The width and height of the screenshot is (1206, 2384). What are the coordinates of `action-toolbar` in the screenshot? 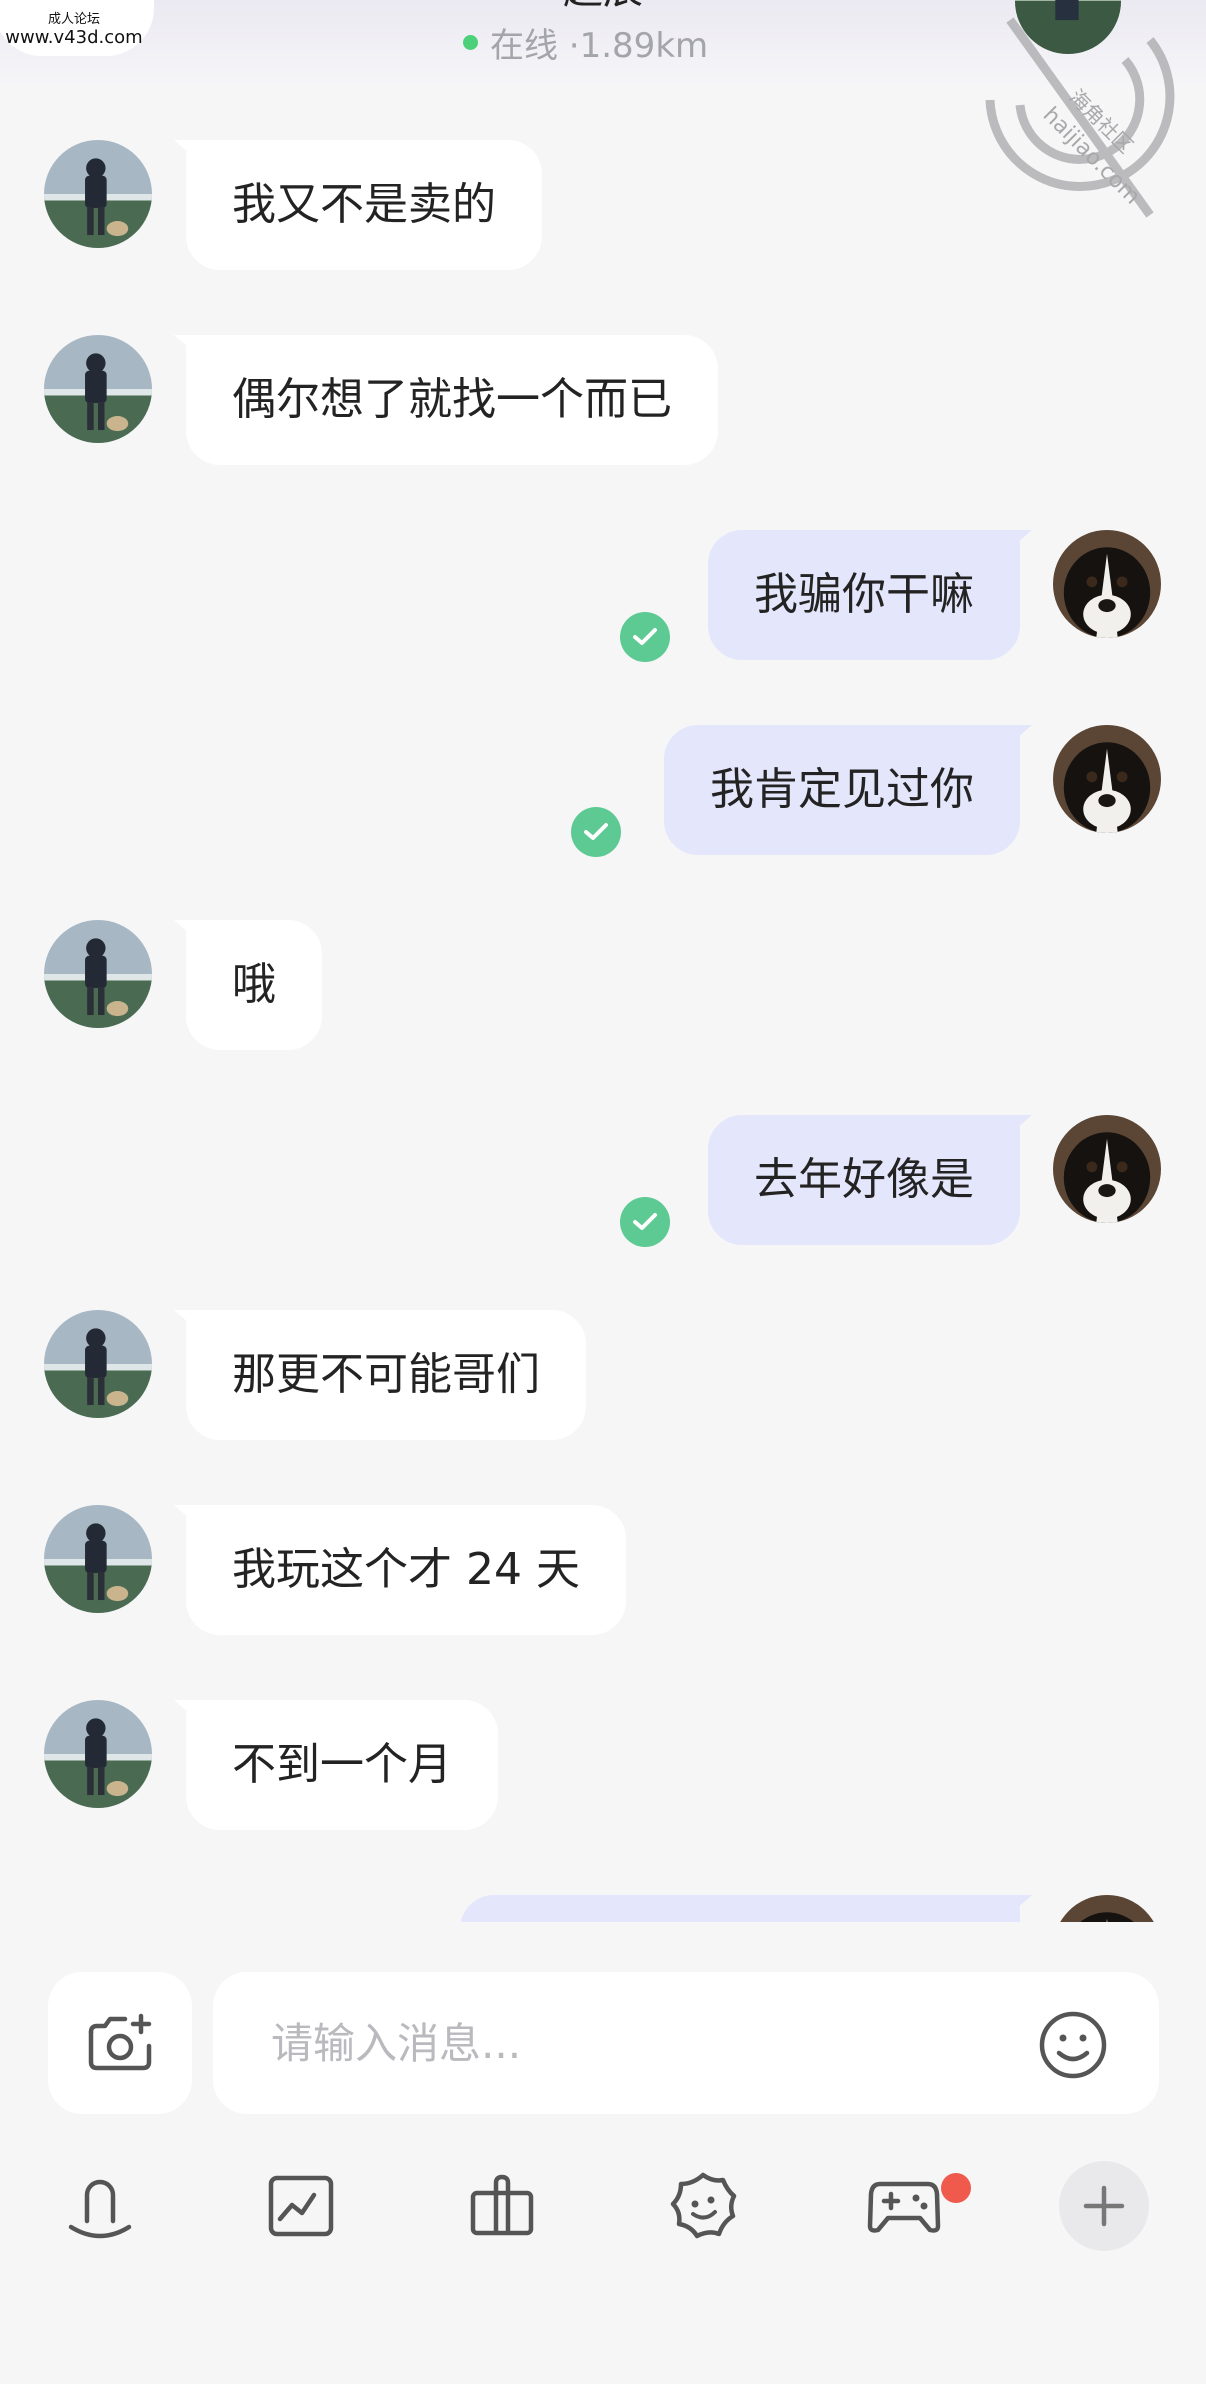 It's located at (603, 2207).